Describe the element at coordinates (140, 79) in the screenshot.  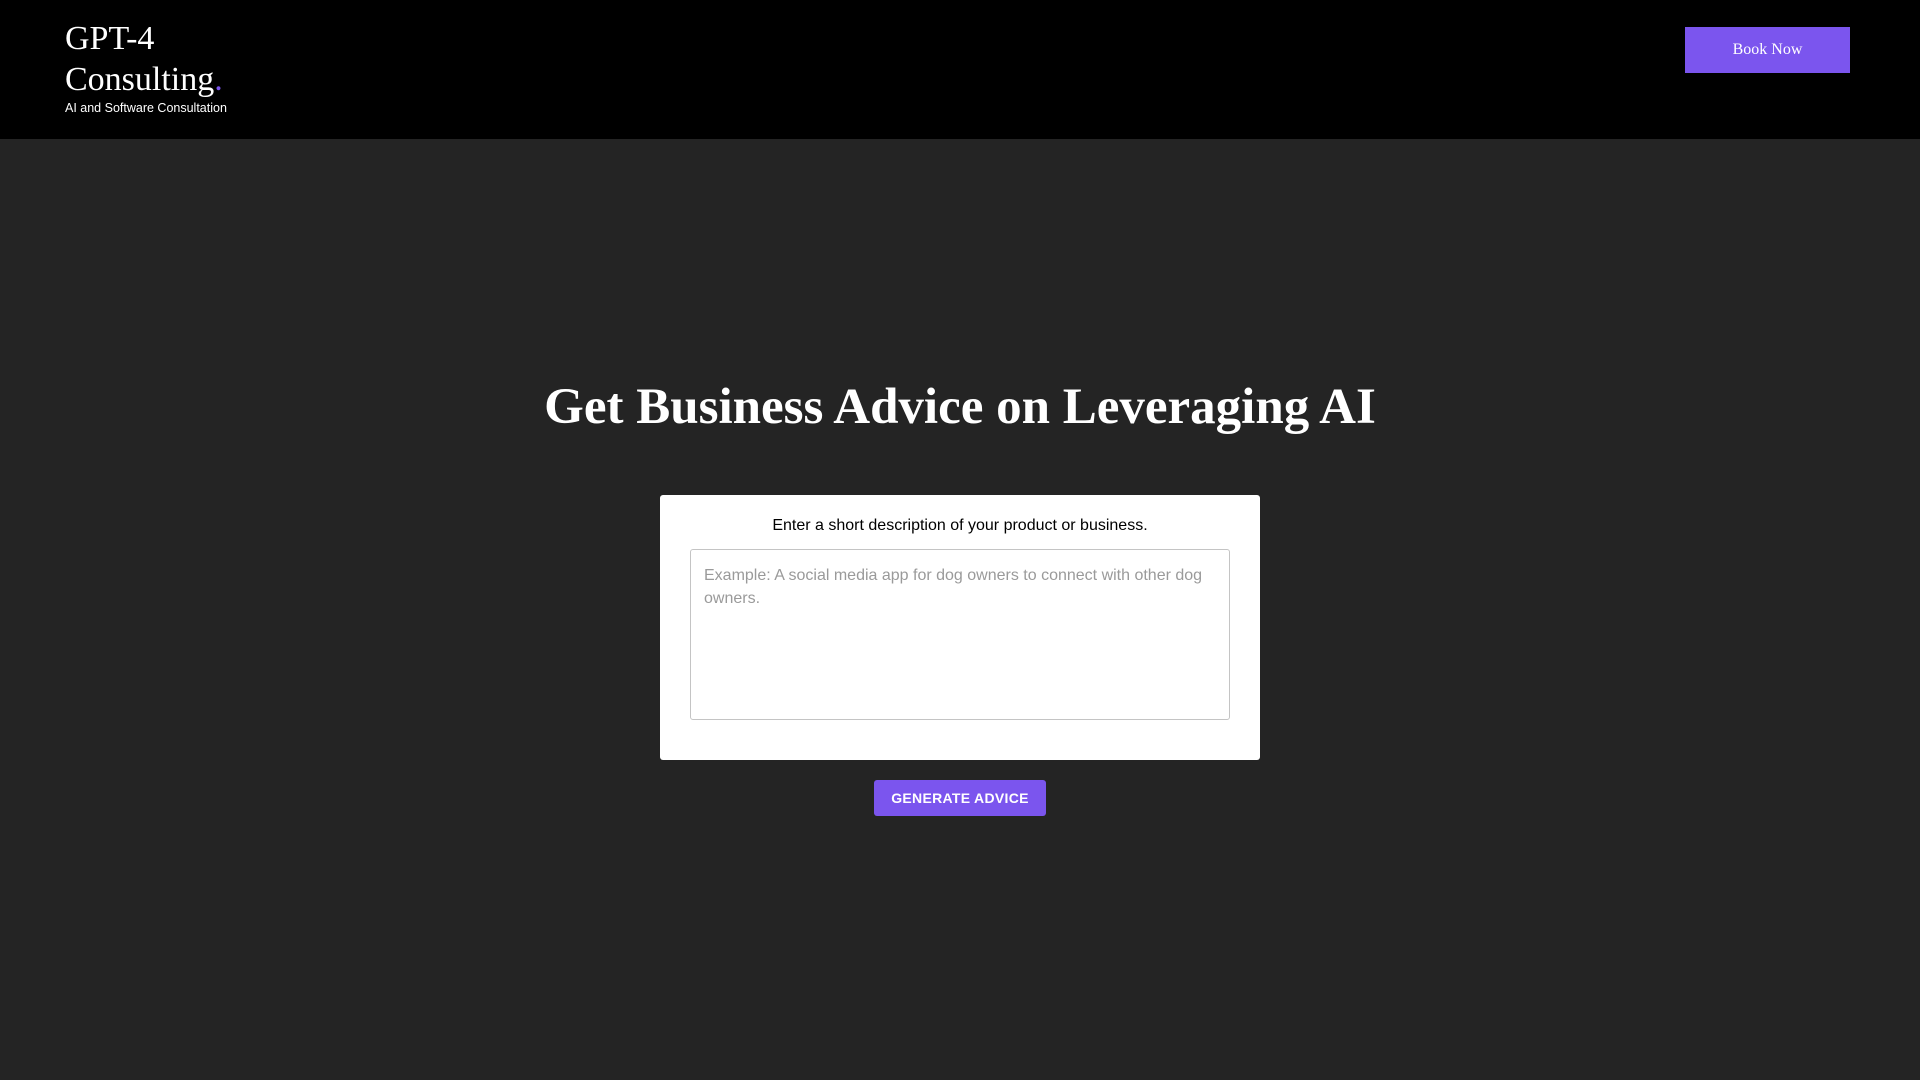
I see `brand-name-consulting: Consulting` at that location.